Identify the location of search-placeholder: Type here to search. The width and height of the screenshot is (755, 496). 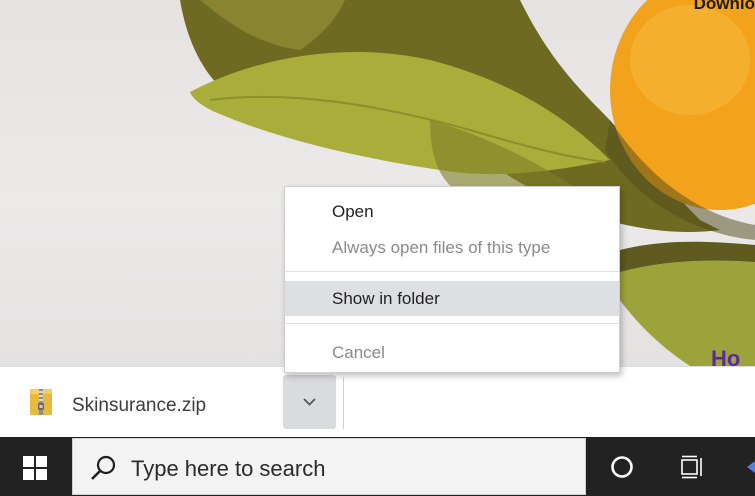
(228, 468).